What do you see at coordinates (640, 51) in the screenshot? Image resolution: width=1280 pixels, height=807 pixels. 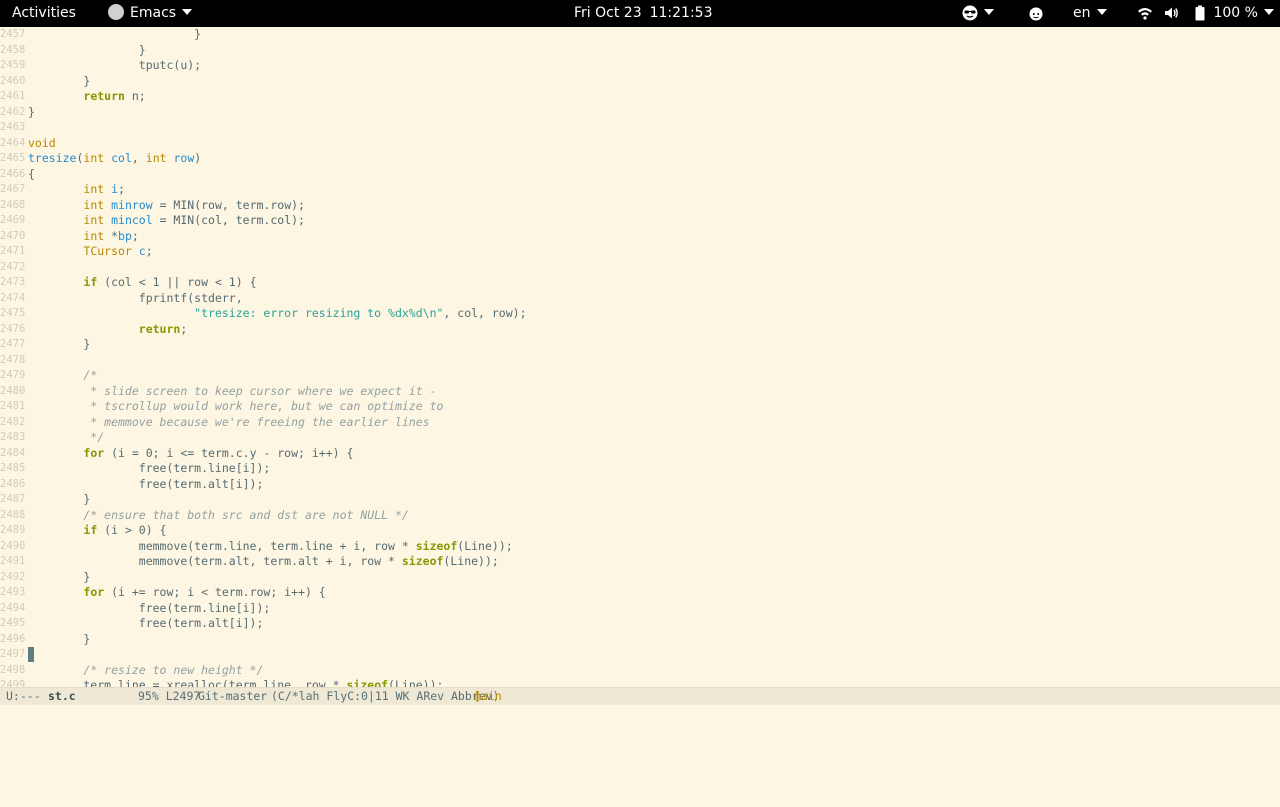 I see `code-line: 2458 }` at bounding box center [640, 51].